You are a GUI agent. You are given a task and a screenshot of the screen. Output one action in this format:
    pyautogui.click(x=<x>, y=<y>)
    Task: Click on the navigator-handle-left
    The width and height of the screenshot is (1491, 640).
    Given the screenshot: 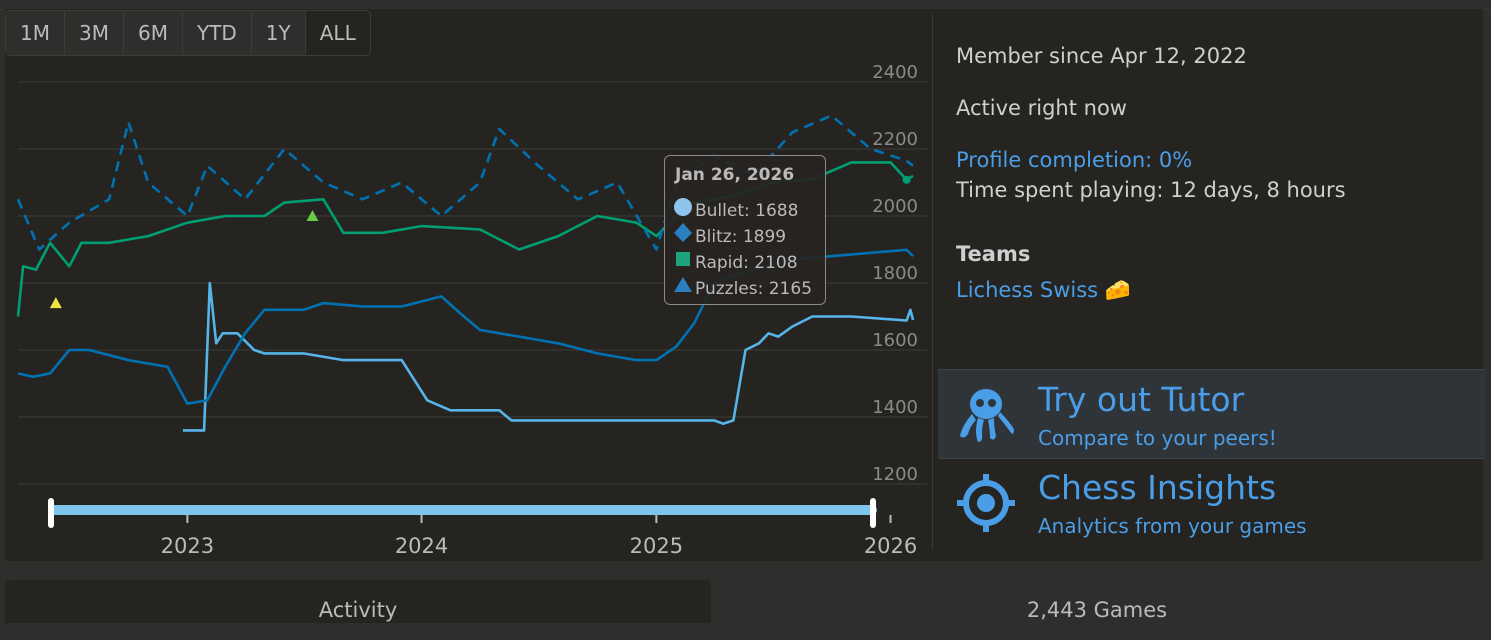 What is the action you would take?
    pyautogui.click(x=51, y=513)
    